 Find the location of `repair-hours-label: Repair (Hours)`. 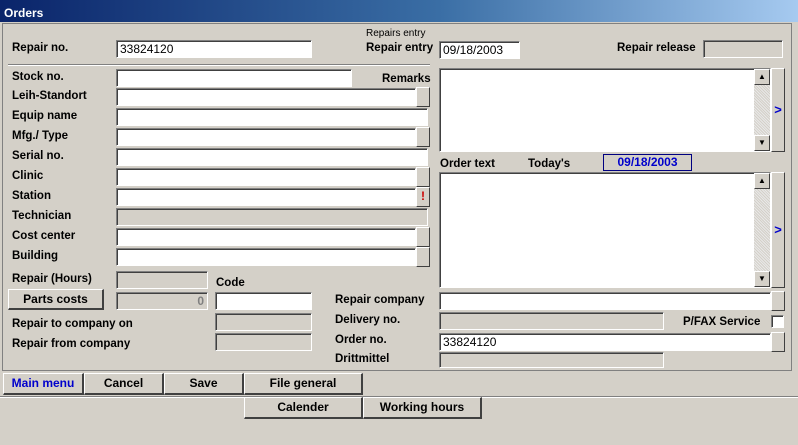

repair-hours-label: Repair (Hours) is located at coordinates (52, 279).